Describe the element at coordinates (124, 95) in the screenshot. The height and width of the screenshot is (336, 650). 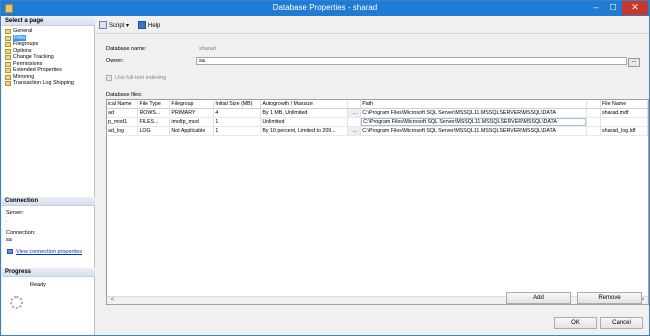
I see `database-files-label: Database files:` at that location.